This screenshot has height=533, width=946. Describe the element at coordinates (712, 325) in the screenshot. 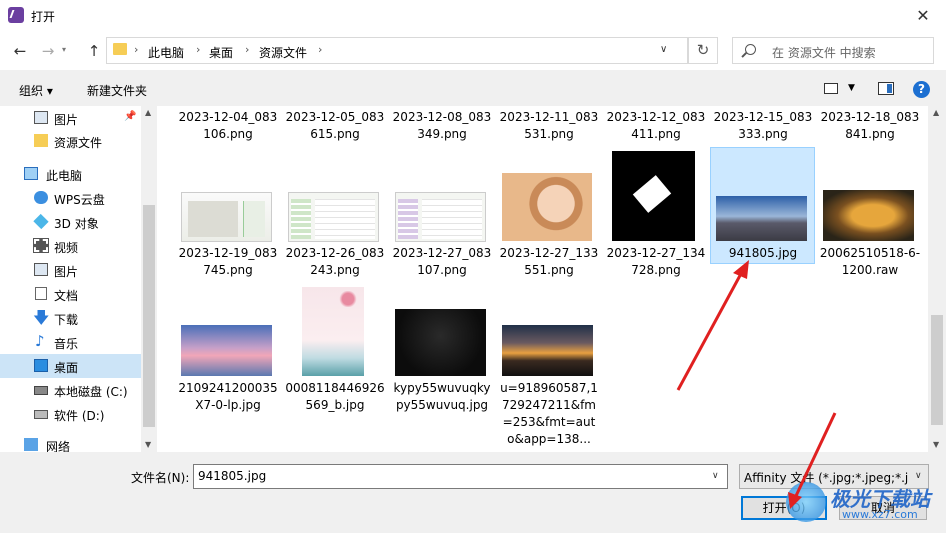

I see `annotation-arrow-file` at that location.